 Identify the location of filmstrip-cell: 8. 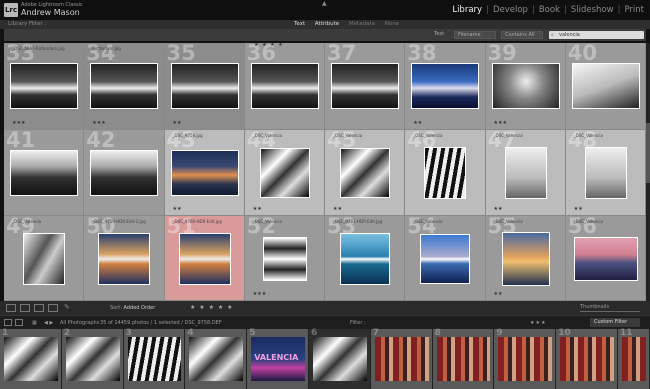
(463, 358).